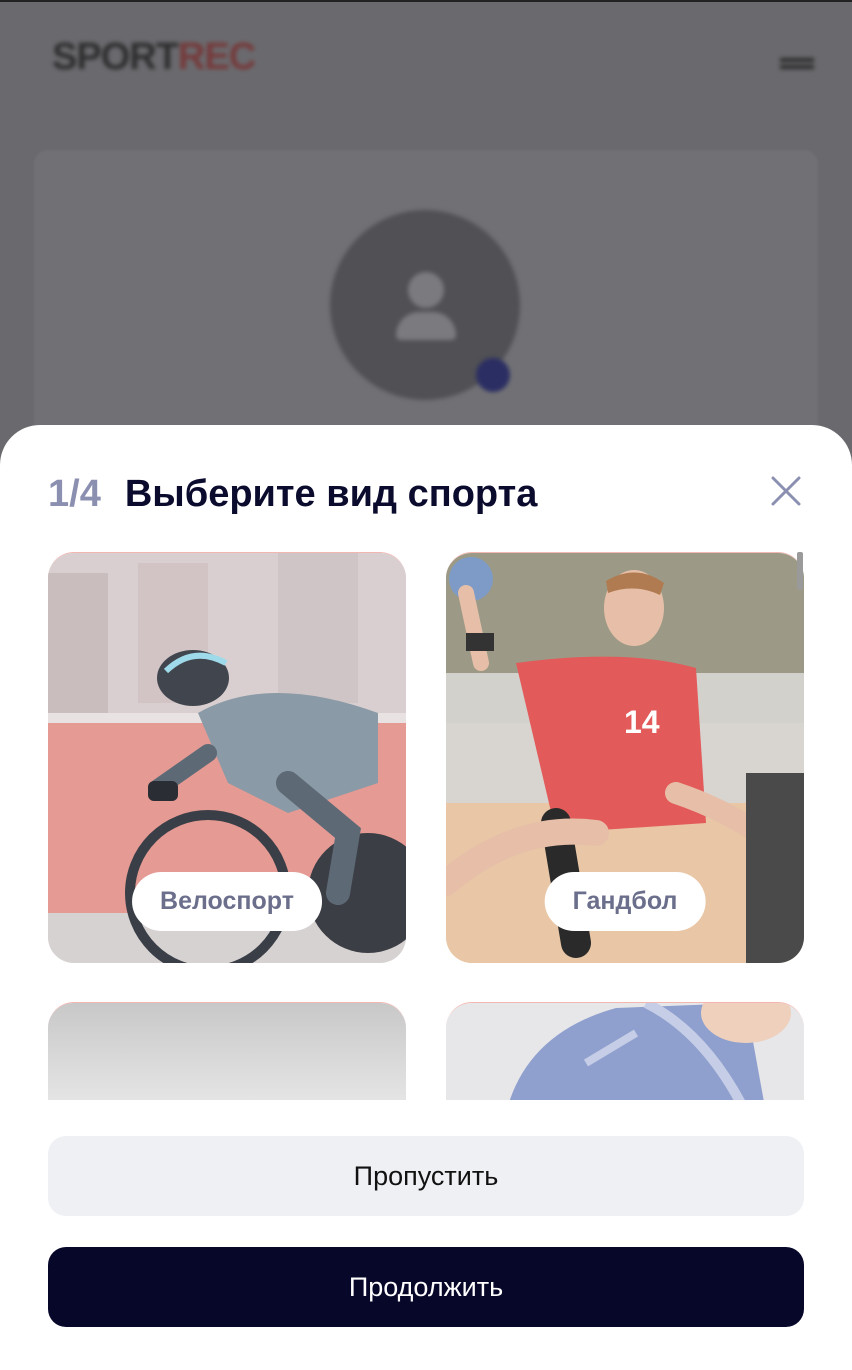 Image resolution: width=852 pixels, height=1370 pixels. I want to click on close-icon, so click(786, 491).